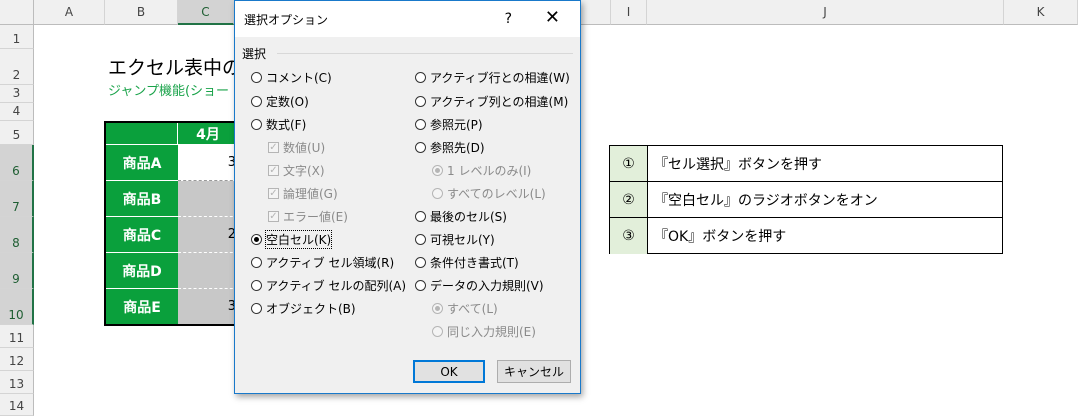 The image size is (1078, 416). I want to click on cancel-button: キャンセル, so click(534, 371).